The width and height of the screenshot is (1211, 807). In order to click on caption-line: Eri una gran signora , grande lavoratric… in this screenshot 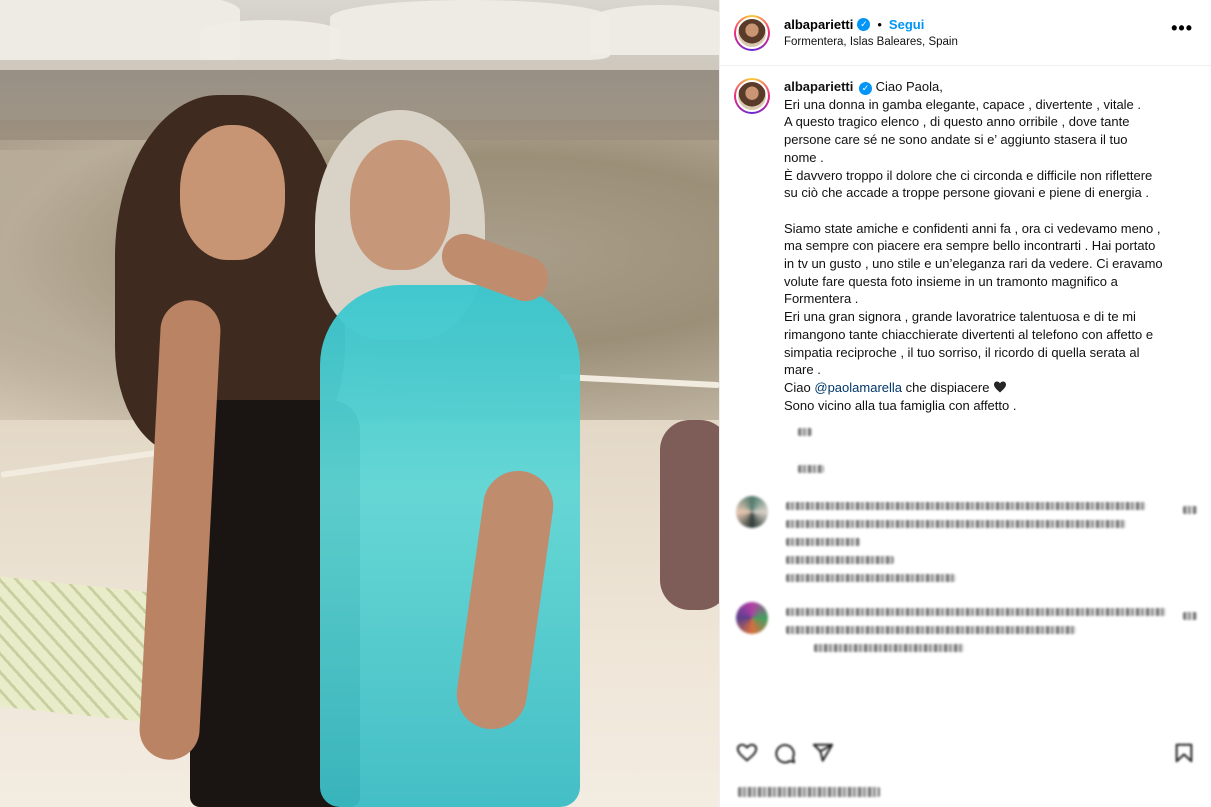, I will do `click(960, 317)`.